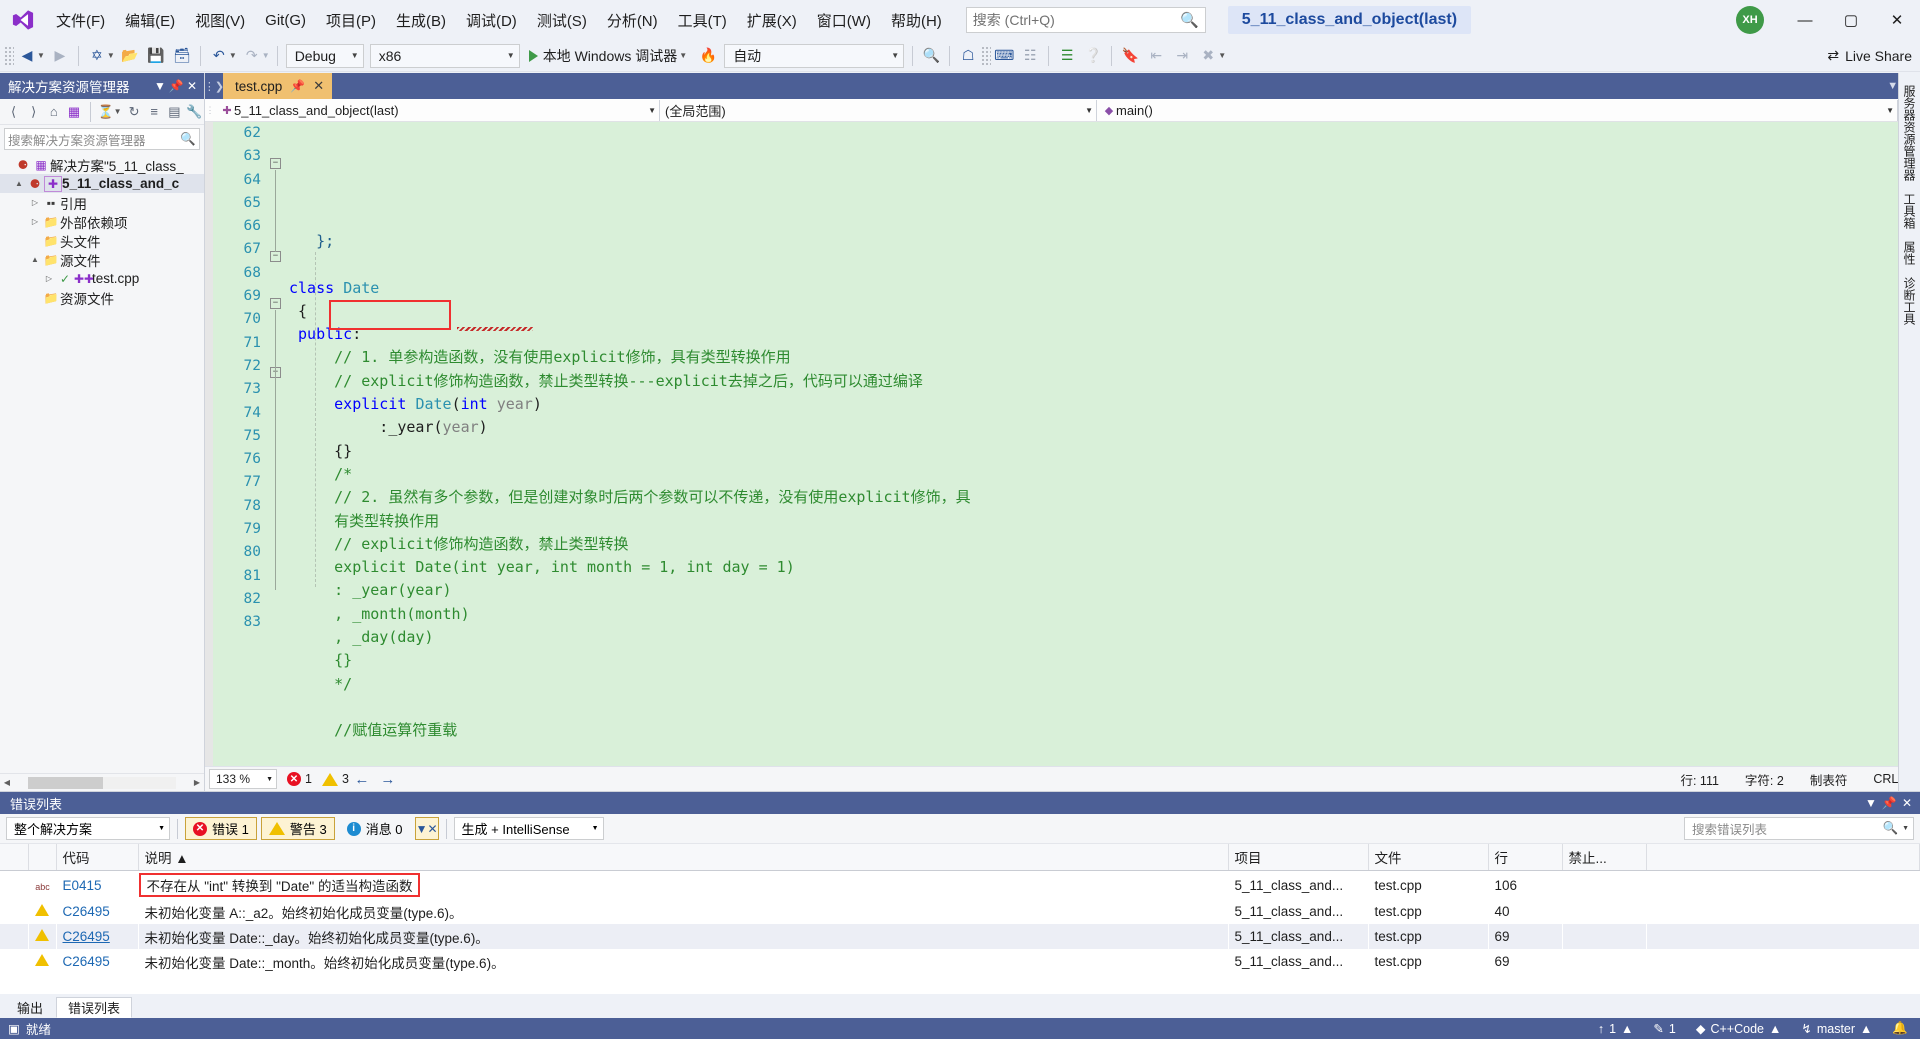 This screenshot has width=1920, height=1039. Describe the element at coordinates (1104, 264) in the screenshot. I see `code-line` at that location.